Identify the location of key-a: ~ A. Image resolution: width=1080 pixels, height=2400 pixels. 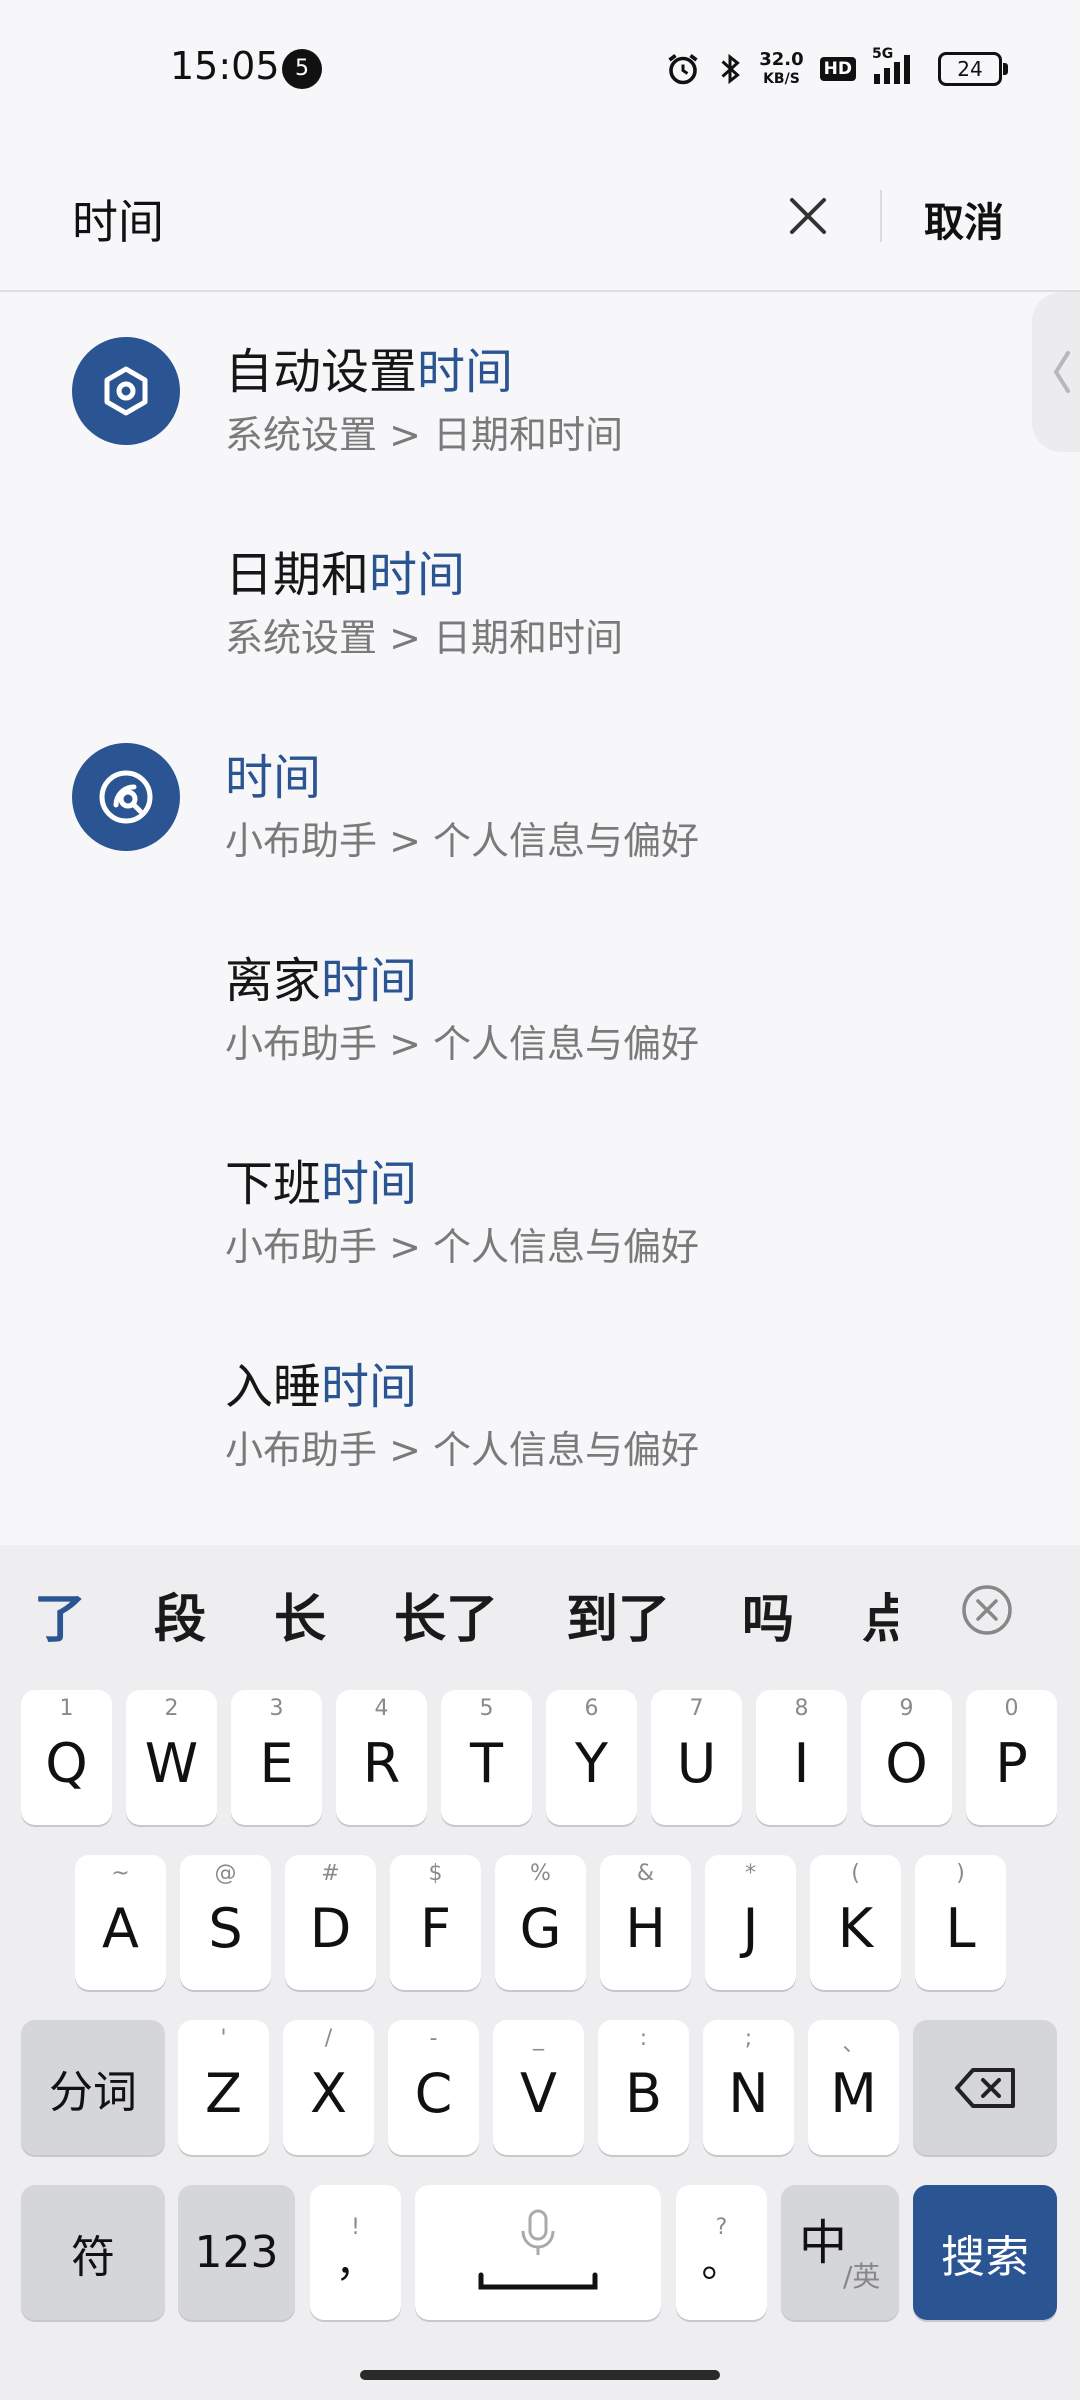
(120, 1922).